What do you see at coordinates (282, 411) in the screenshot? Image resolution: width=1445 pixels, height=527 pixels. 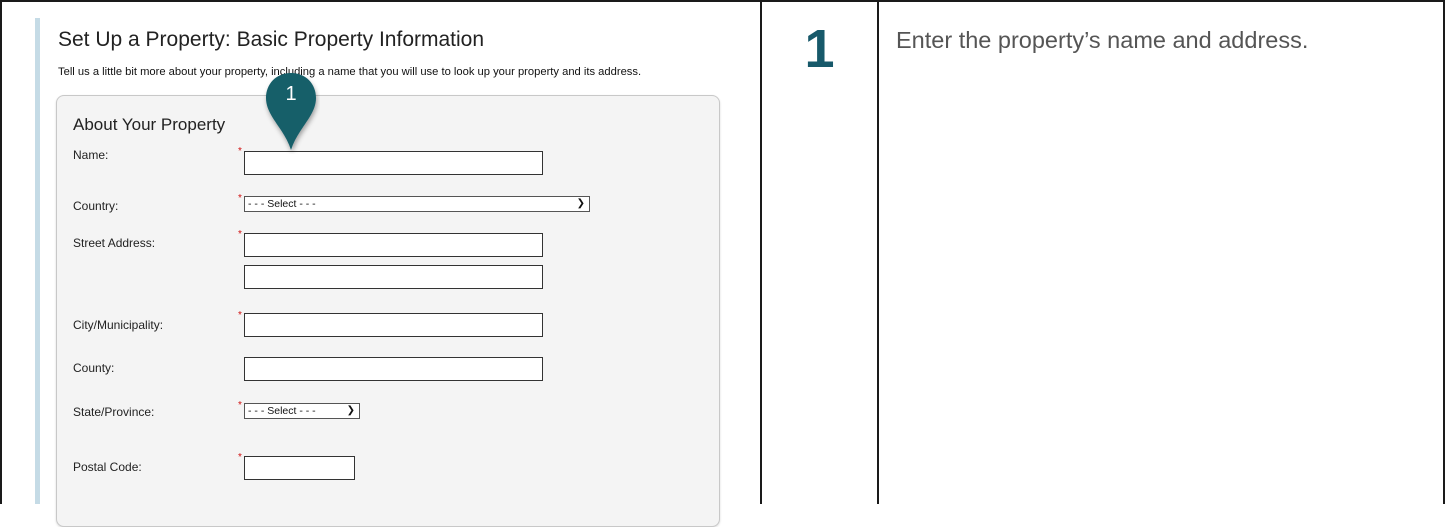 I see `state-select-value: - - - Select - - -` at bounding box center [282, 411].